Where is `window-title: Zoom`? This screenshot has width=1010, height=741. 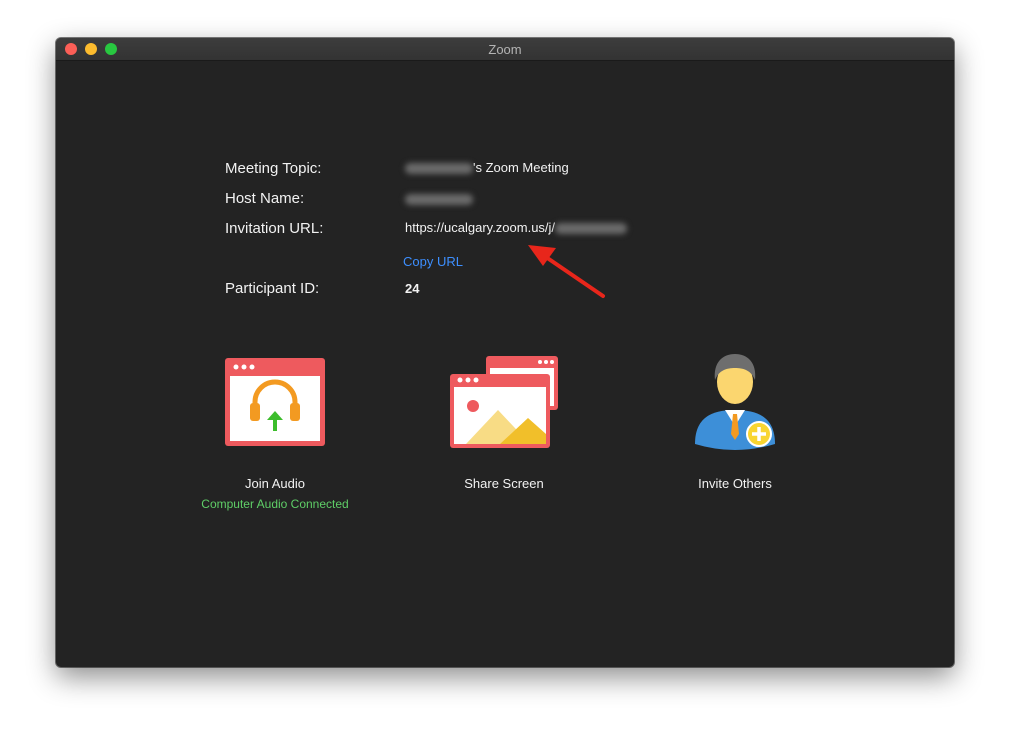 window-title: Zoom is located at coordinates (505, 49).